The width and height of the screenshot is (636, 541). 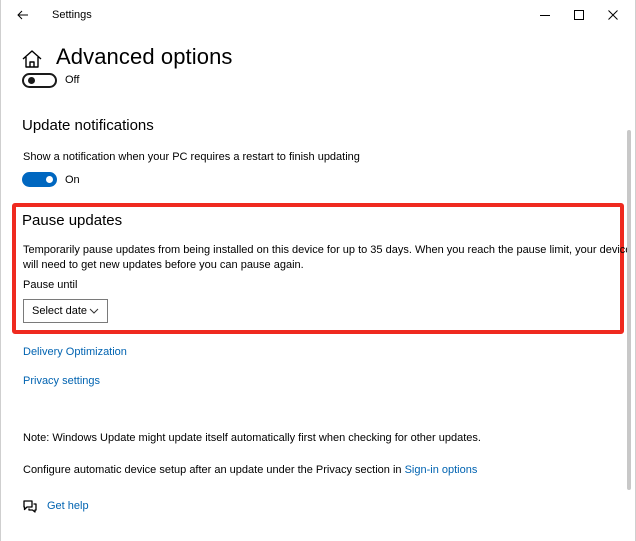 I want to click on delivery-optimization-link: Delivery Optimization, so click(x=75, y=352).